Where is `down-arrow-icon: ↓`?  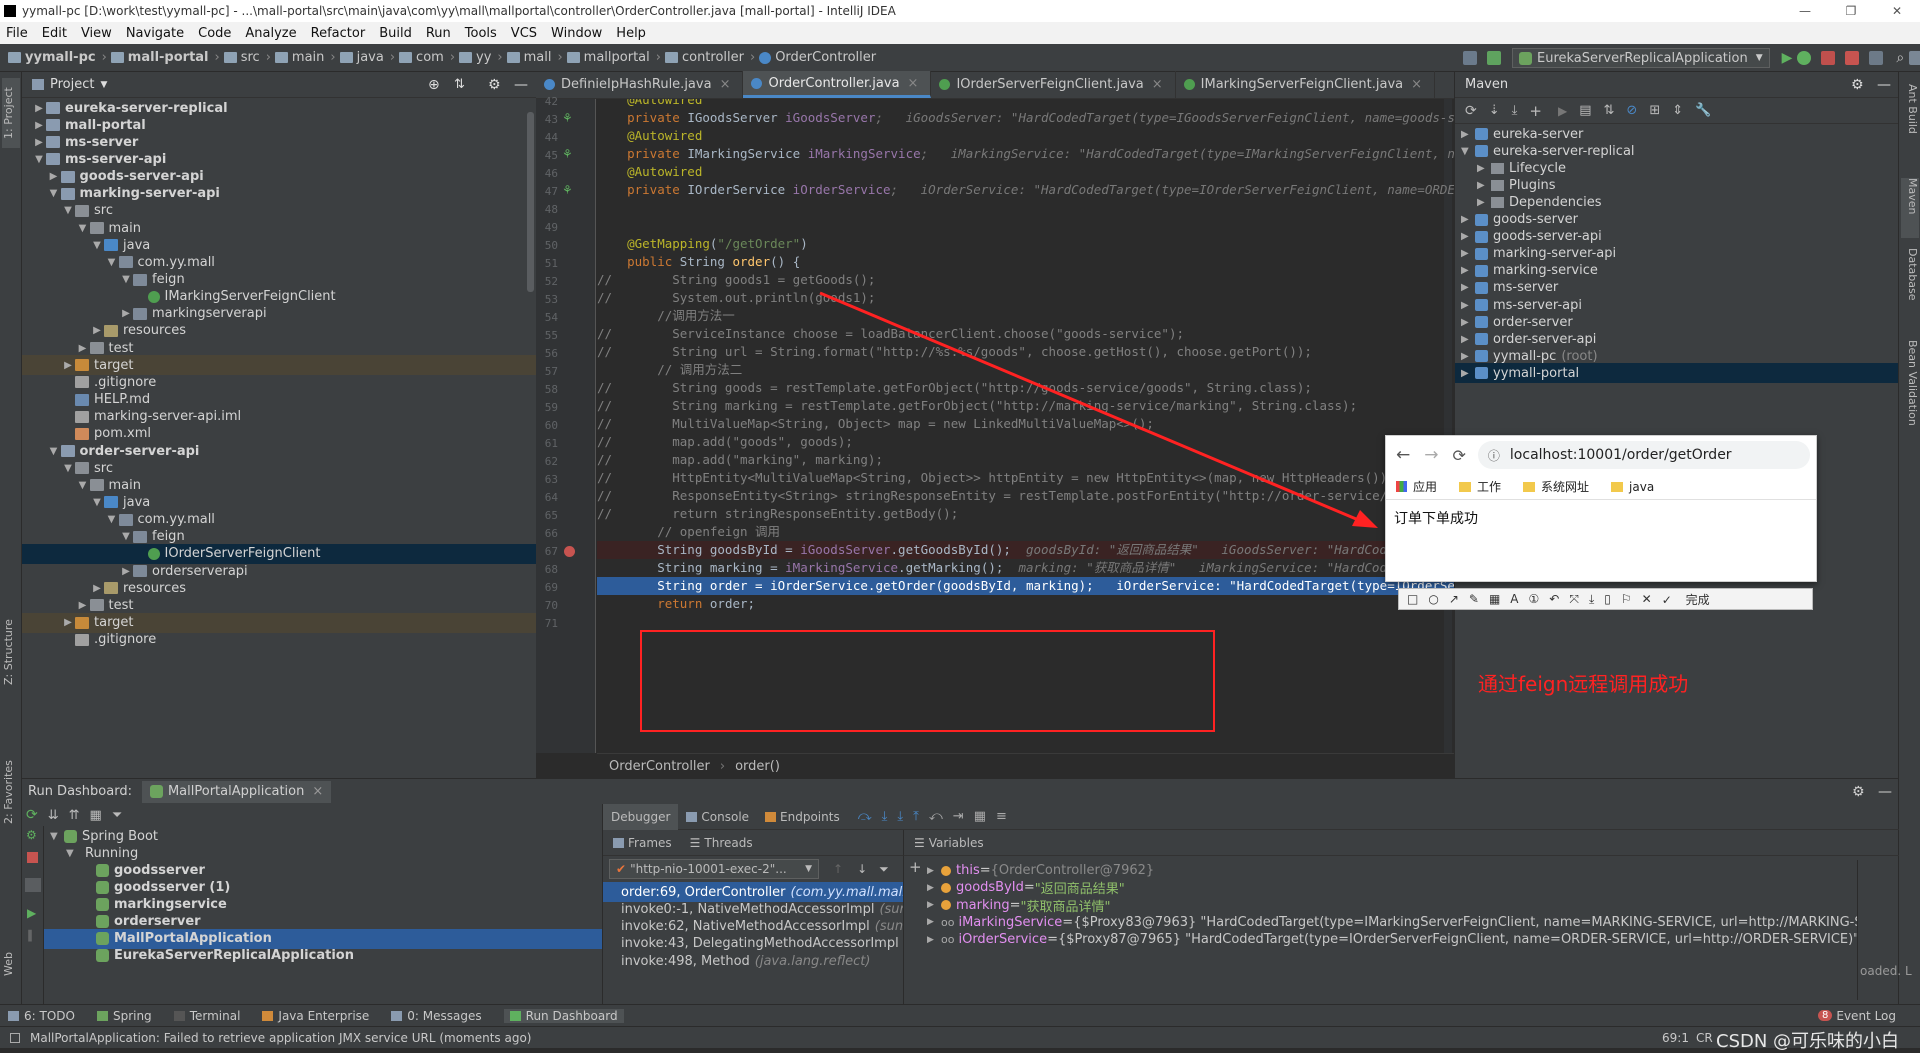
down-arrow-icon: ↓ is located at coordinates (862, 869).